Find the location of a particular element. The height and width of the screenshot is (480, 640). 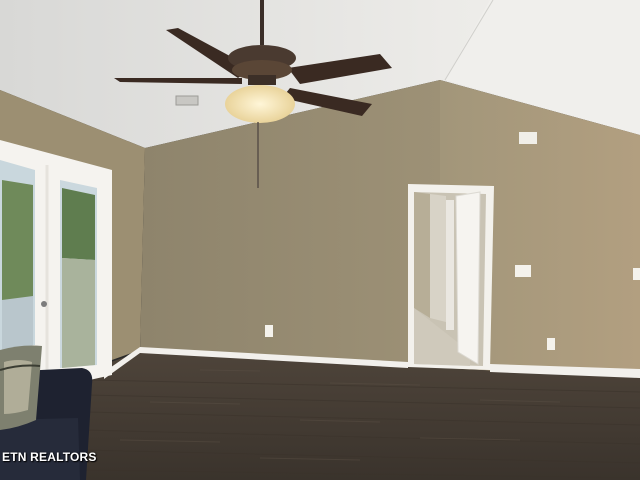

light-switch is located at coordinates (523, 271).